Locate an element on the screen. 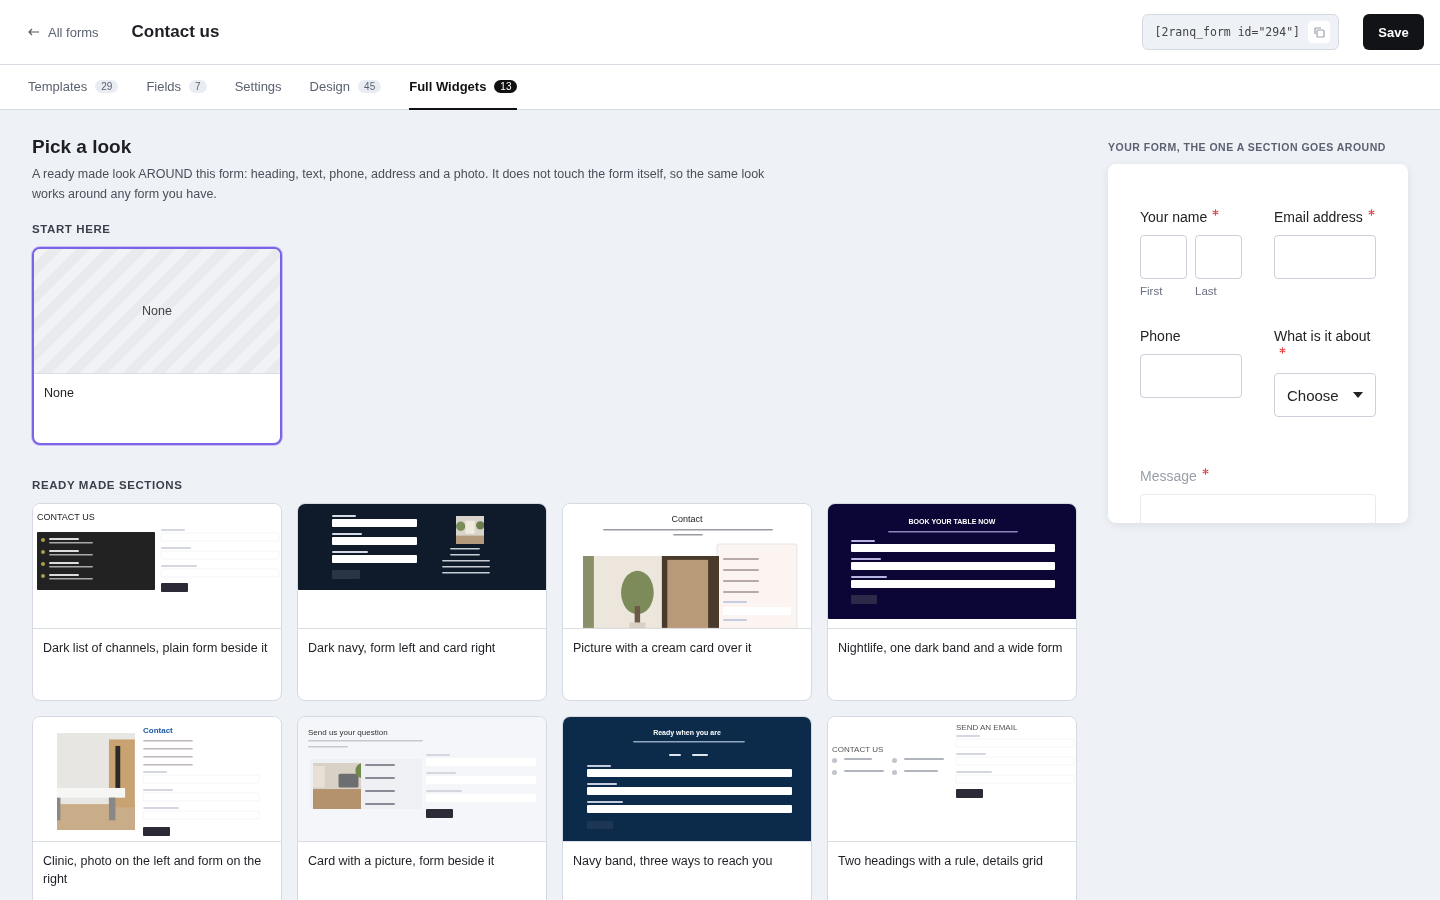  look-card: Contact Picture with a cream card over it is located at coordinates (687, 602).